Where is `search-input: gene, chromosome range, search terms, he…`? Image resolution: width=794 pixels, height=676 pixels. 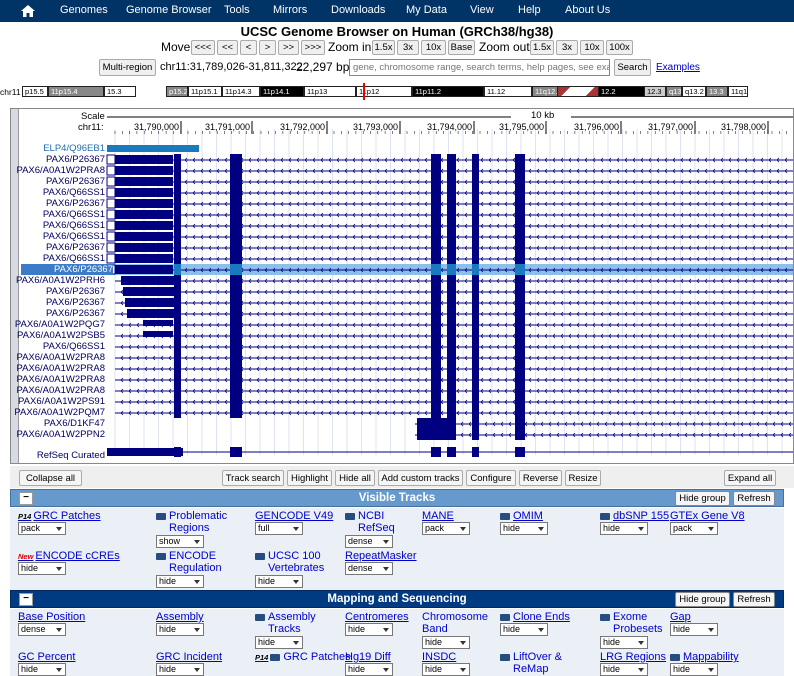
search-input: gene, chromosome range, search terms, he… is located at coordinates (479, 67).